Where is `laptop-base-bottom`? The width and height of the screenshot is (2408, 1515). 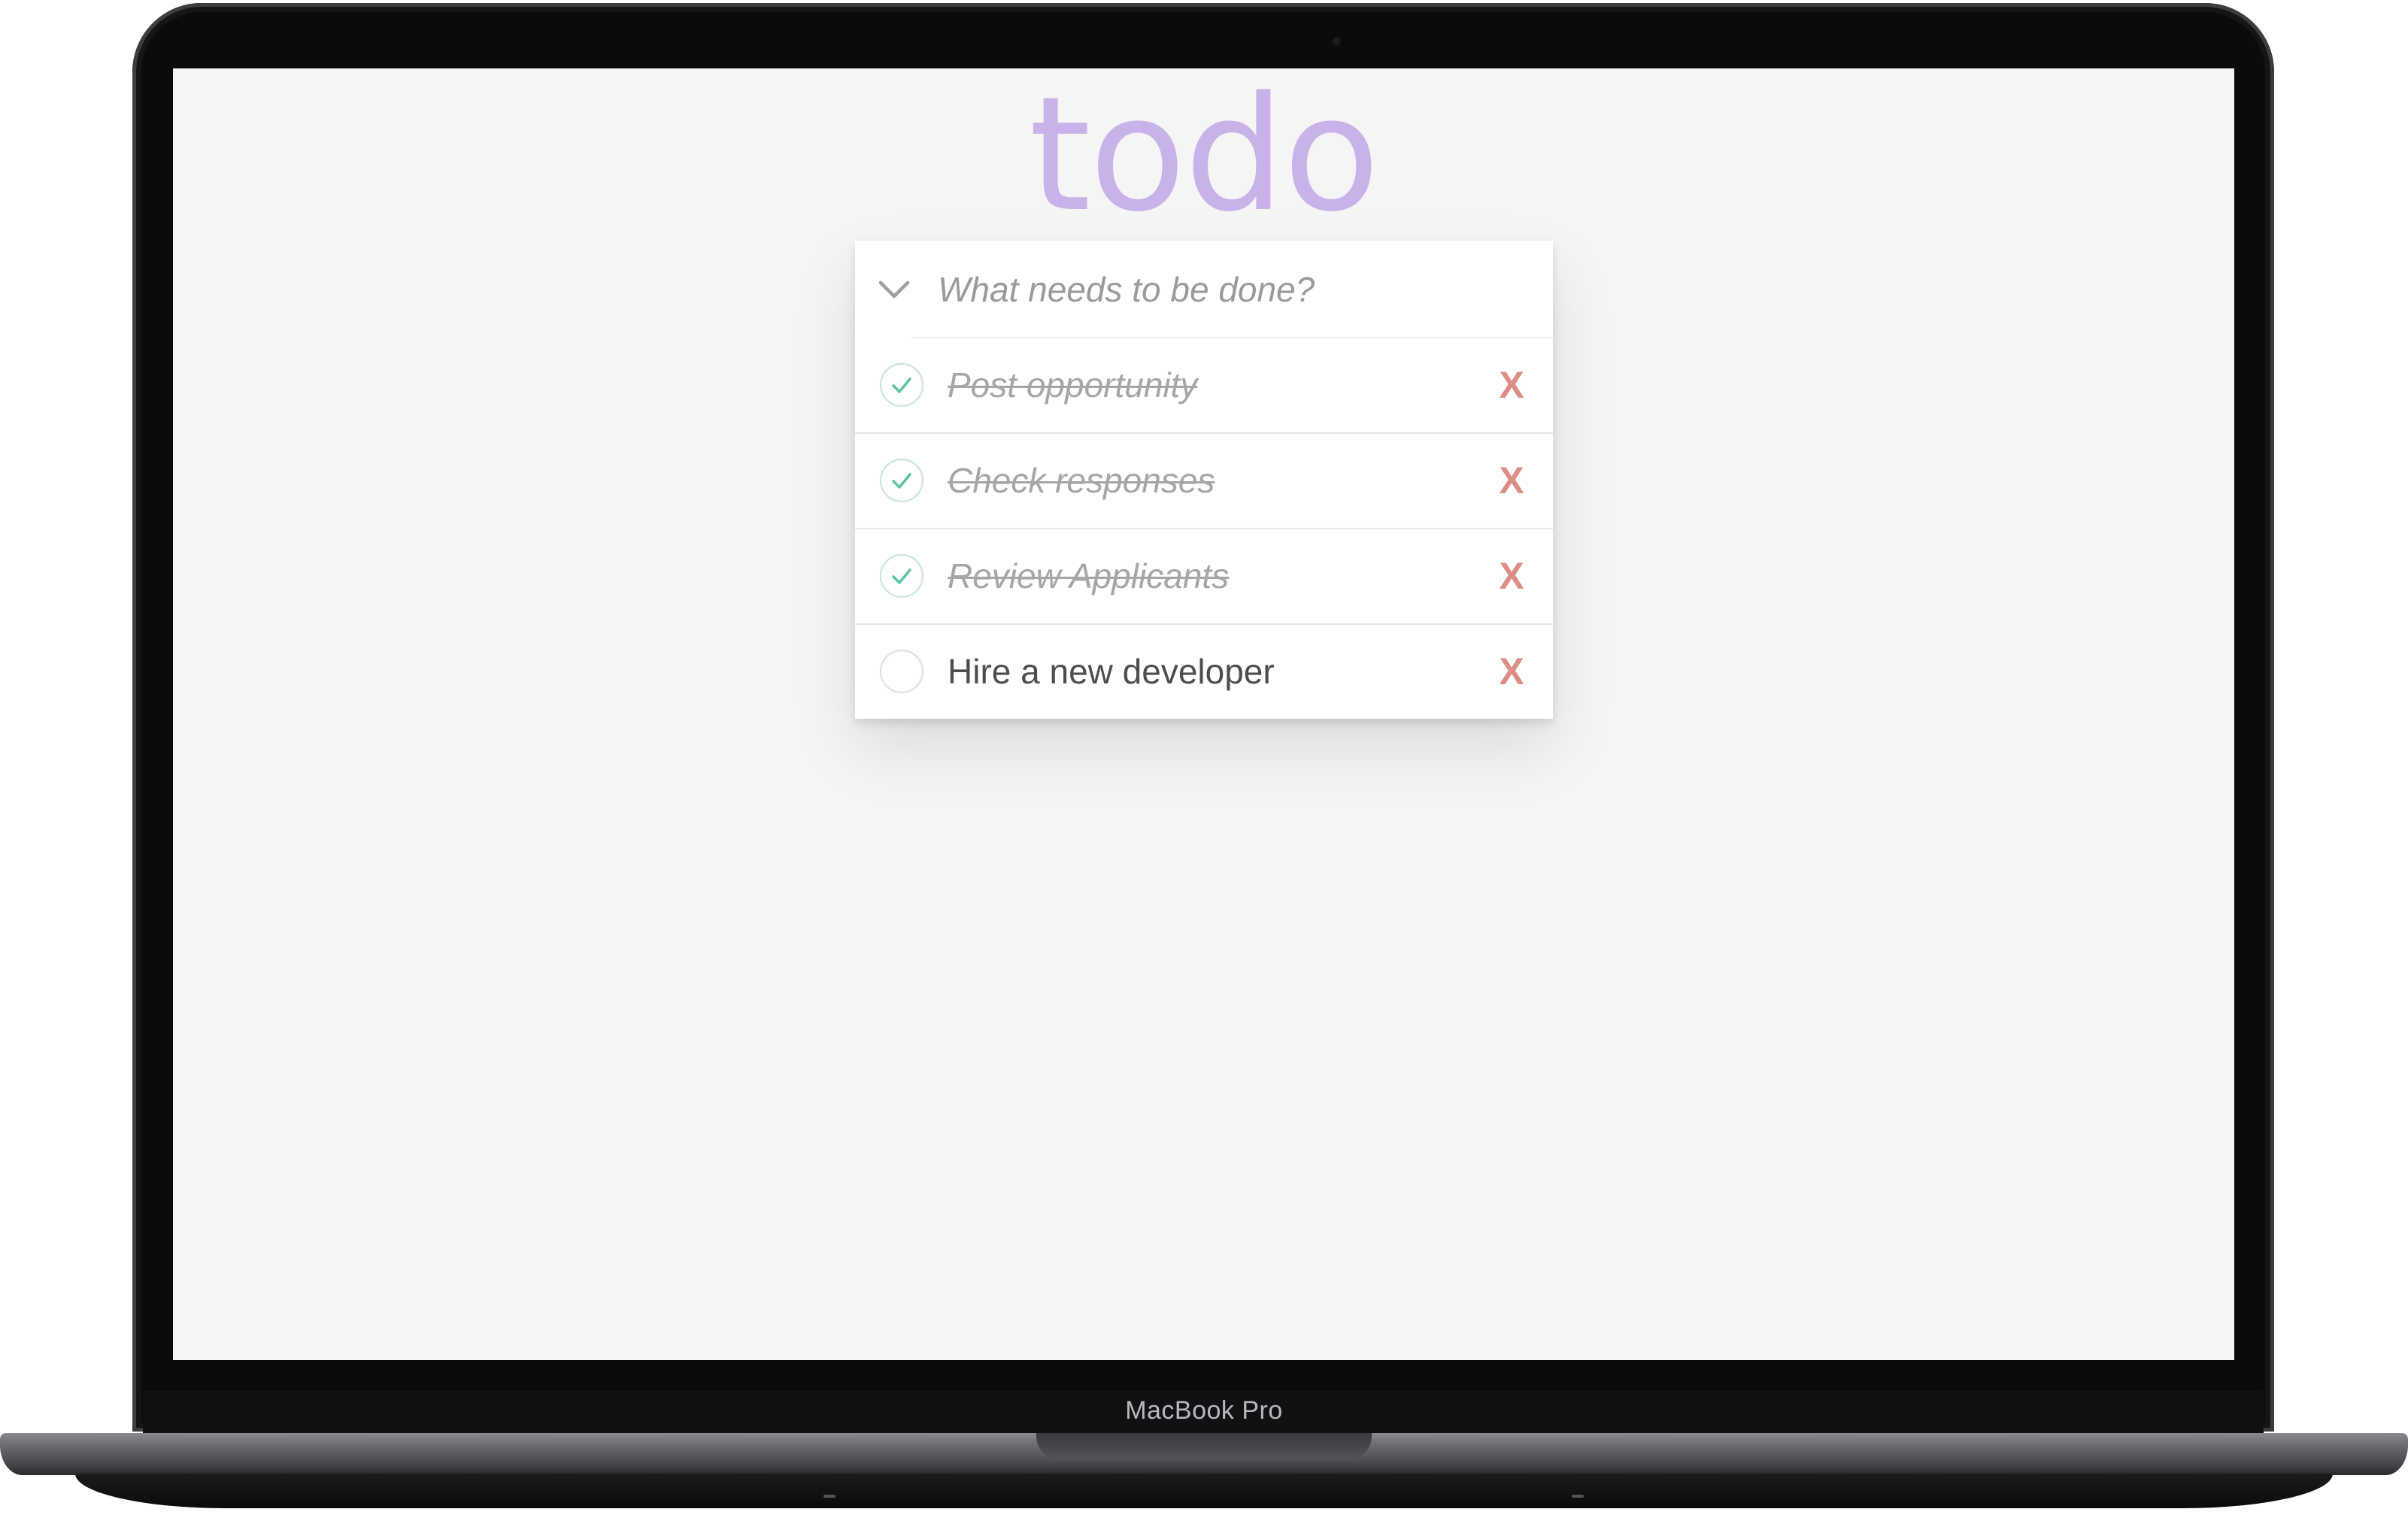
laptop-base-bottom is located at coordinates (1204, 1491).